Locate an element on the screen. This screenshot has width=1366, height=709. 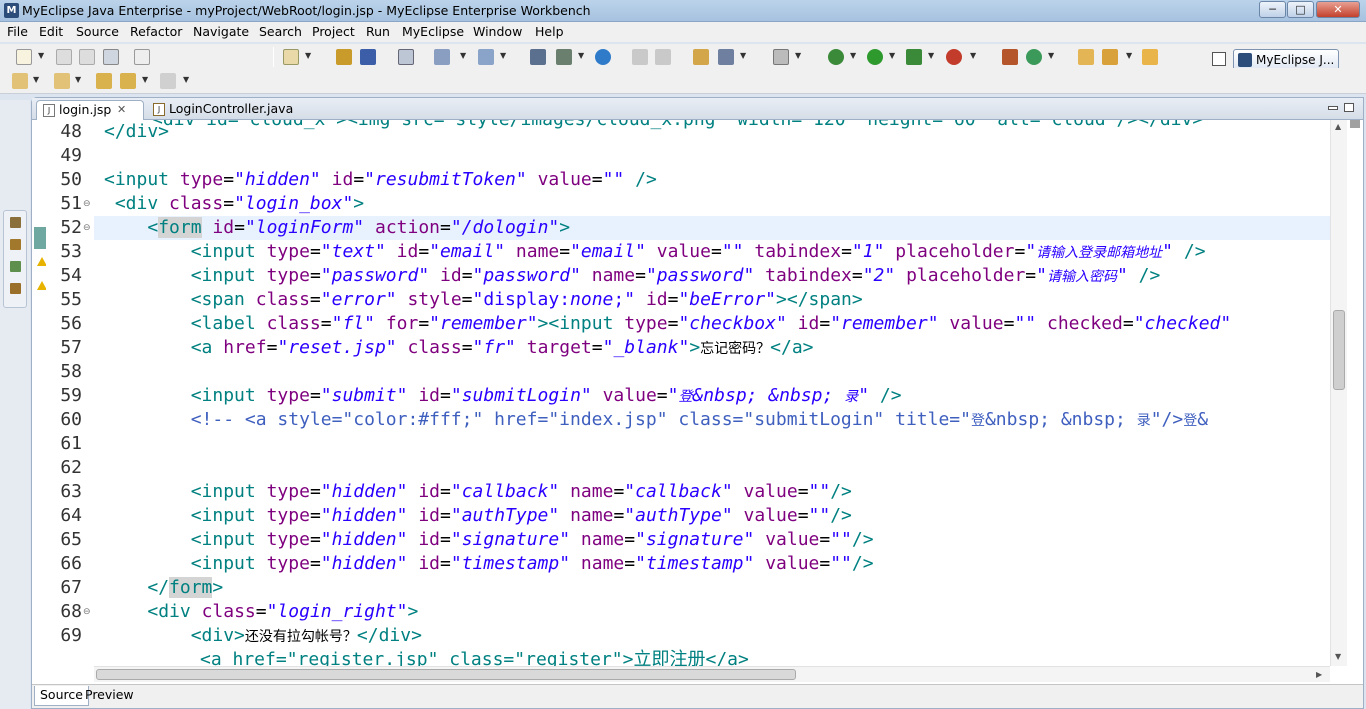
task-dropdown-icon: ▼ is located at coordinates (743, 55).